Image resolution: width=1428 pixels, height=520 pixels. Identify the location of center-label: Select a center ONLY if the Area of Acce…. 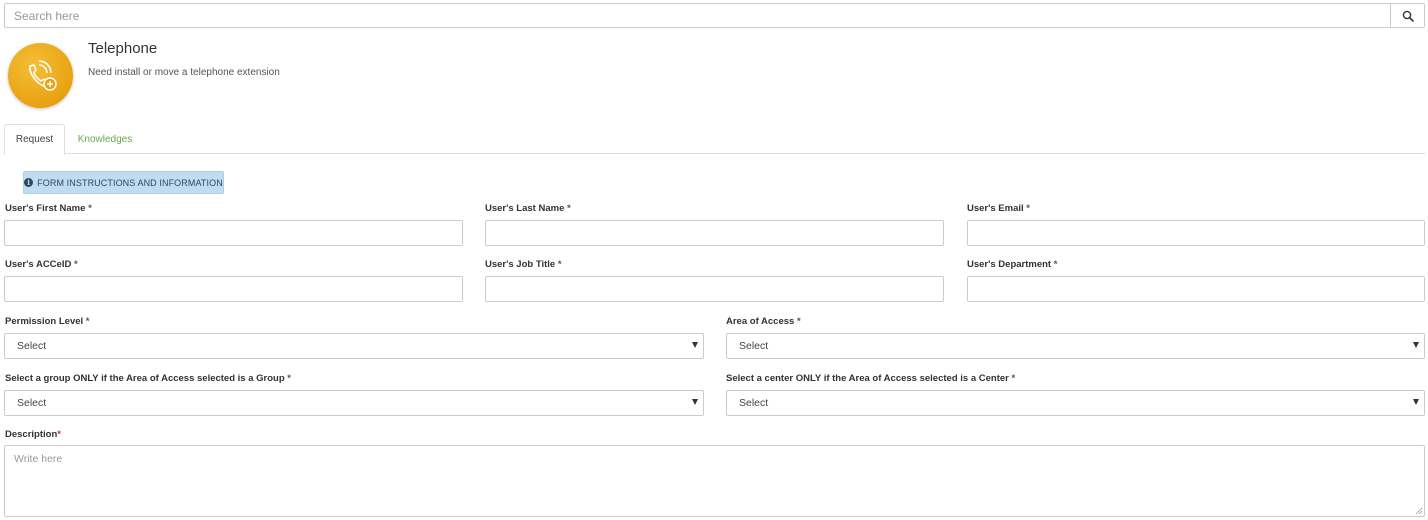
(871, 378).